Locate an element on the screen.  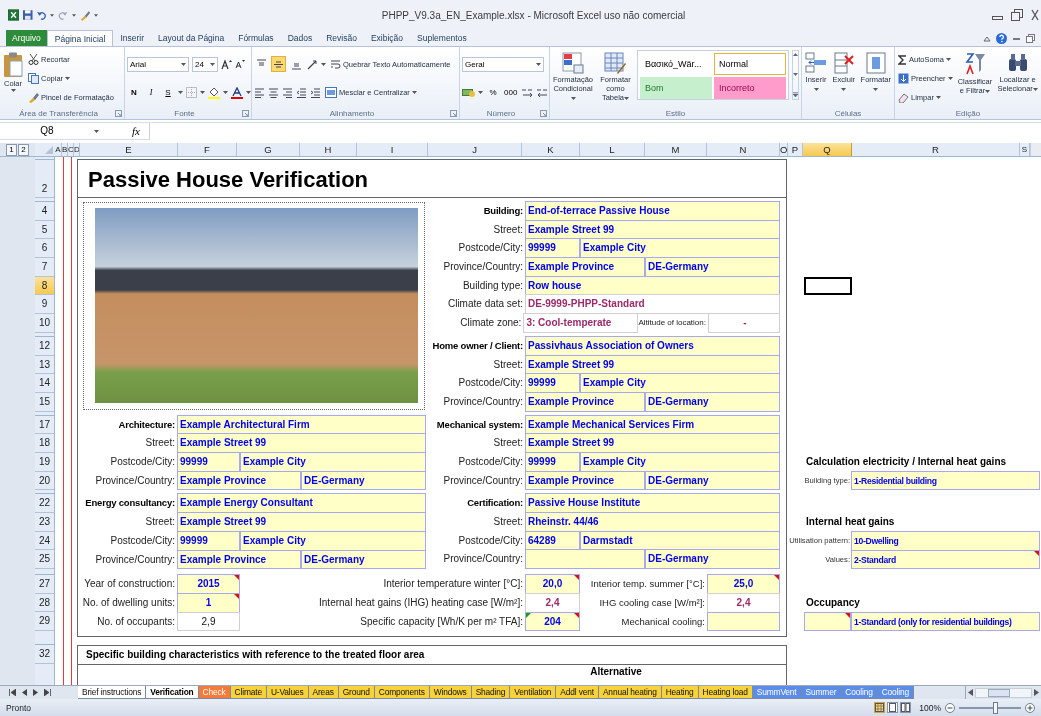
scrollbar-thumb is located at coordinates (999, 692).